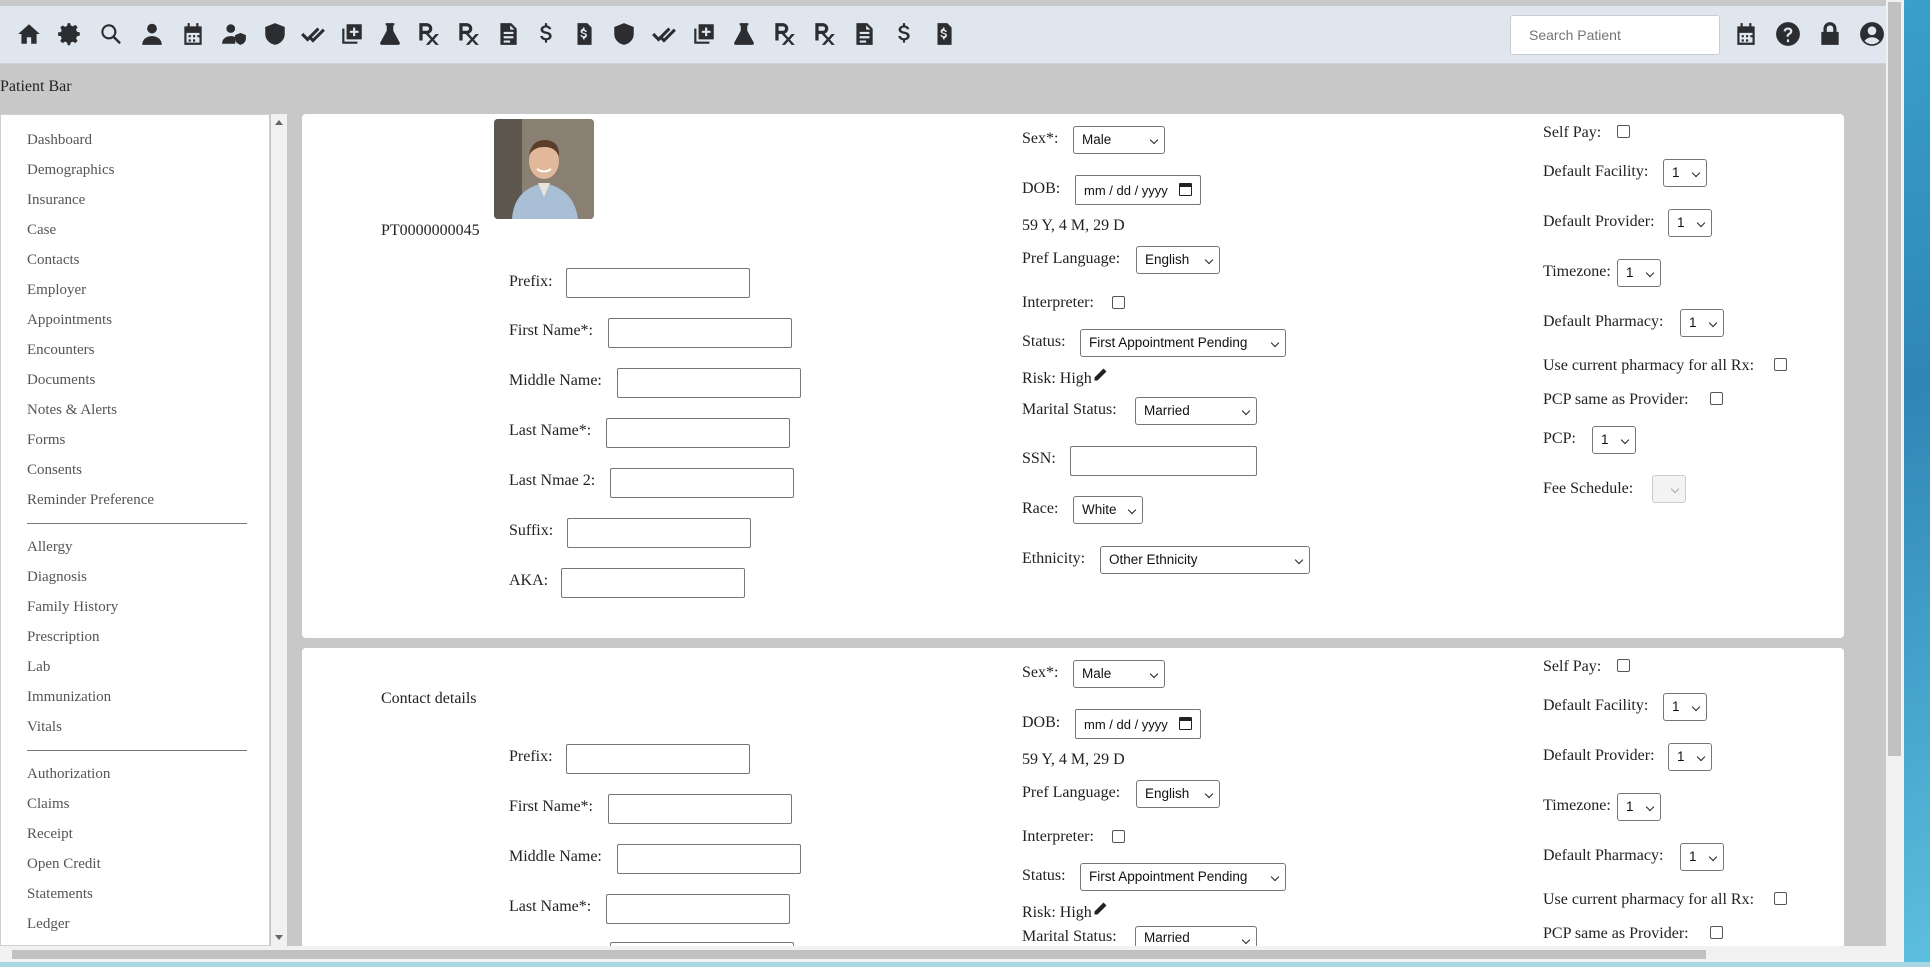 The image size is (1930, 967). Describe the element at coordinates (1205, 560) in the screenshot. I see `ethnicity-select: Other Ethnicity` at that location.